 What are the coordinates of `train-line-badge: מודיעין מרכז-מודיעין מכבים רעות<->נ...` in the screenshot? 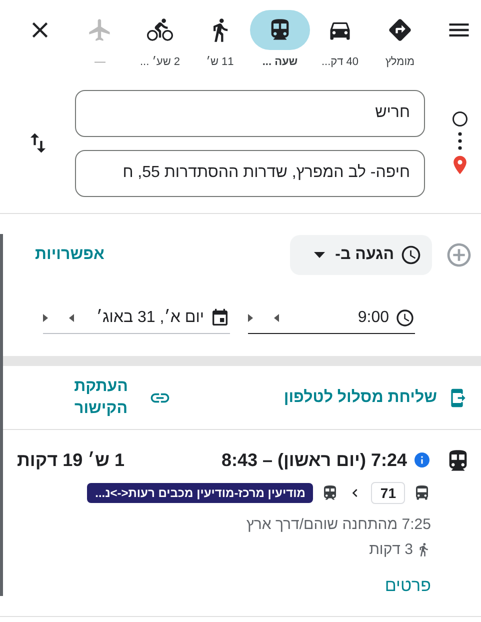 It's located at (200, 493).